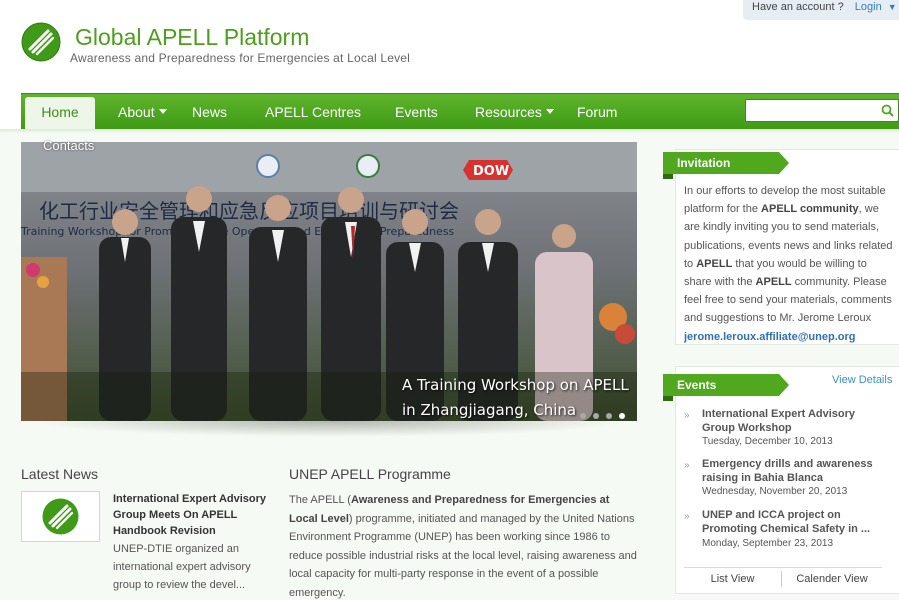 The image size is (899, 600). I want to click on nav-forum: Forum, so click(597, 112).